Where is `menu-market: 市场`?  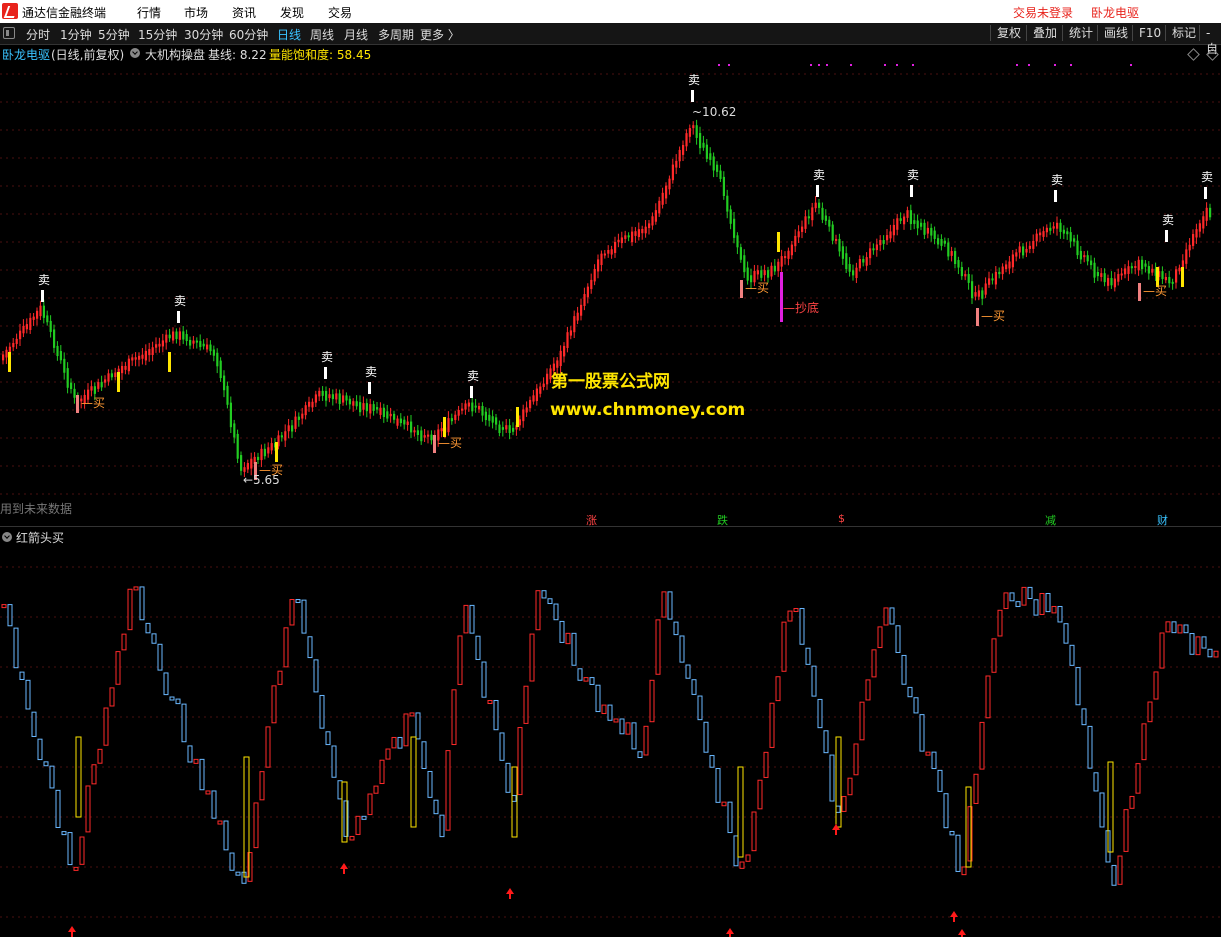
menu-market: 市场 is located at coordinates (196, 12).